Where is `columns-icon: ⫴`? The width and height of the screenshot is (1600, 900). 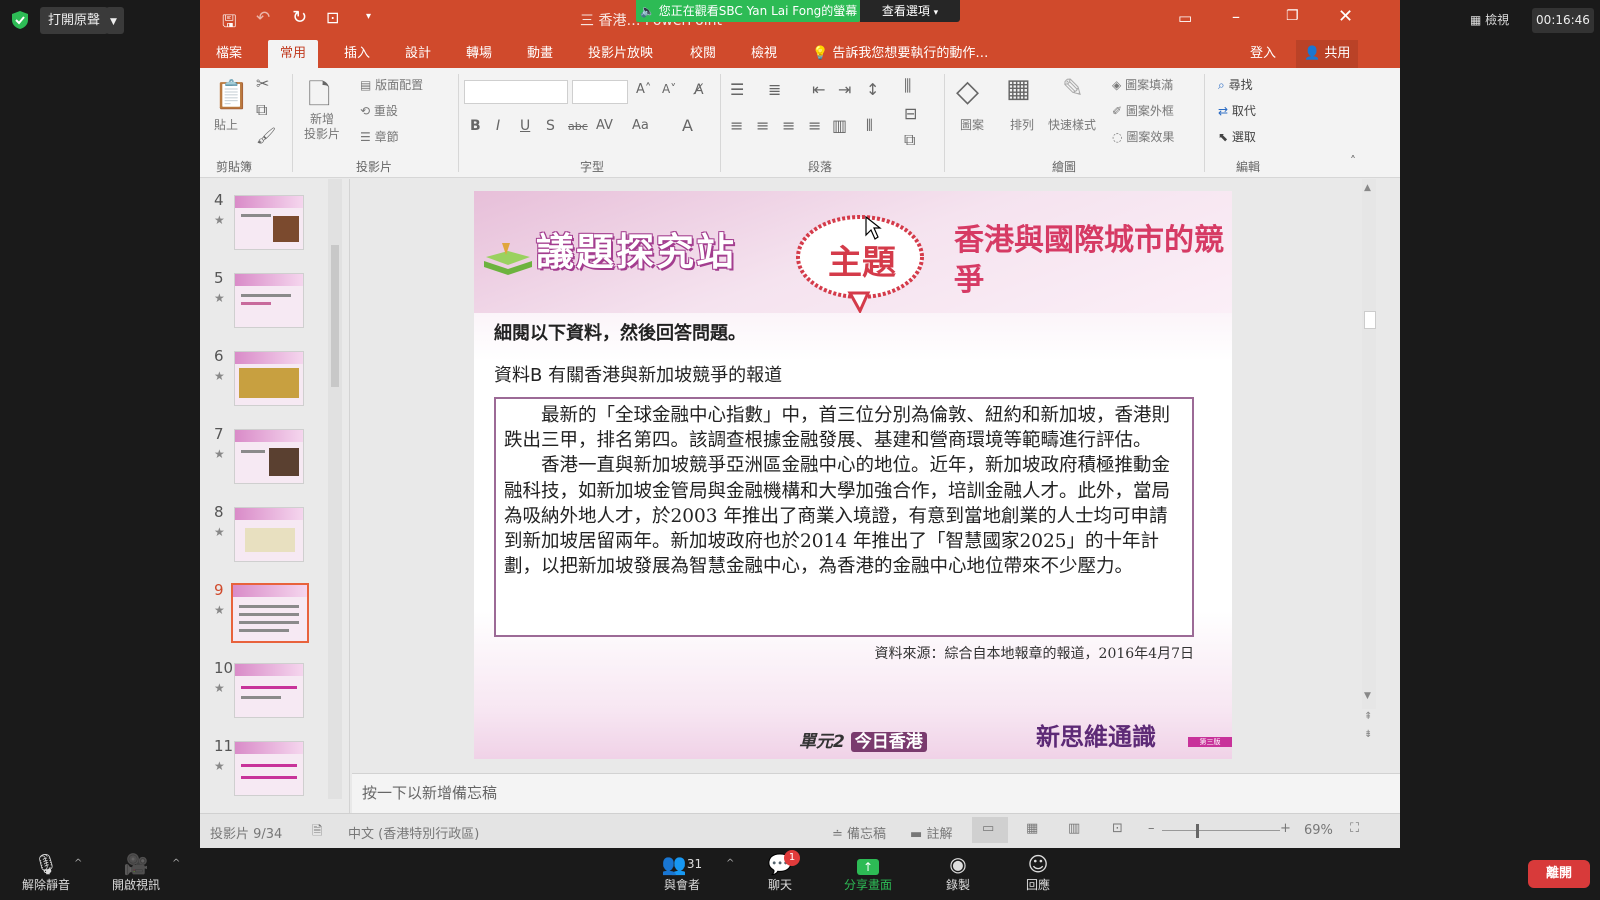 columns-icon: ⫴ is located at coordinates (869, 126).